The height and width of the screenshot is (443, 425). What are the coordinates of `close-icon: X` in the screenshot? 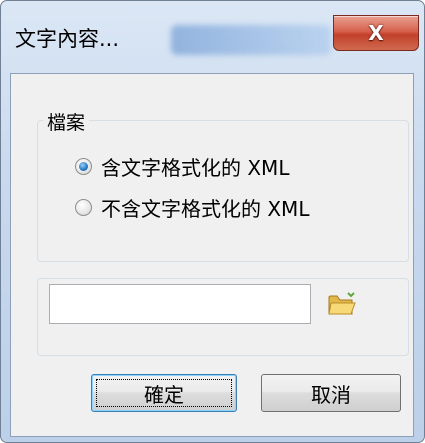 It's located at (376, 33).